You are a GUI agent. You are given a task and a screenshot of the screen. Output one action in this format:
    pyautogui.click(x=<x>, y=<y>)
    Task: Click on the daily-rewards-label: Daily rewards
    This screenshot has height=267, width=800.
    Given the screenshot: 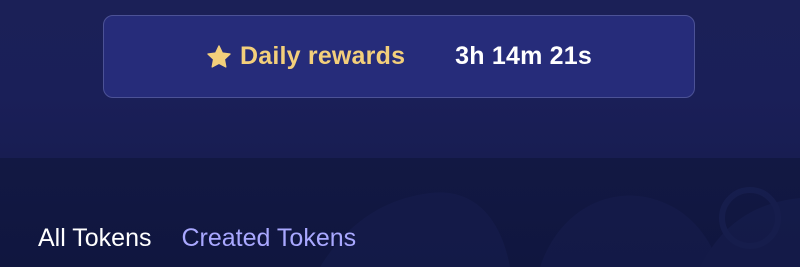 What is the action you would take?
    pyautogui.click(x=322, y=56)
    